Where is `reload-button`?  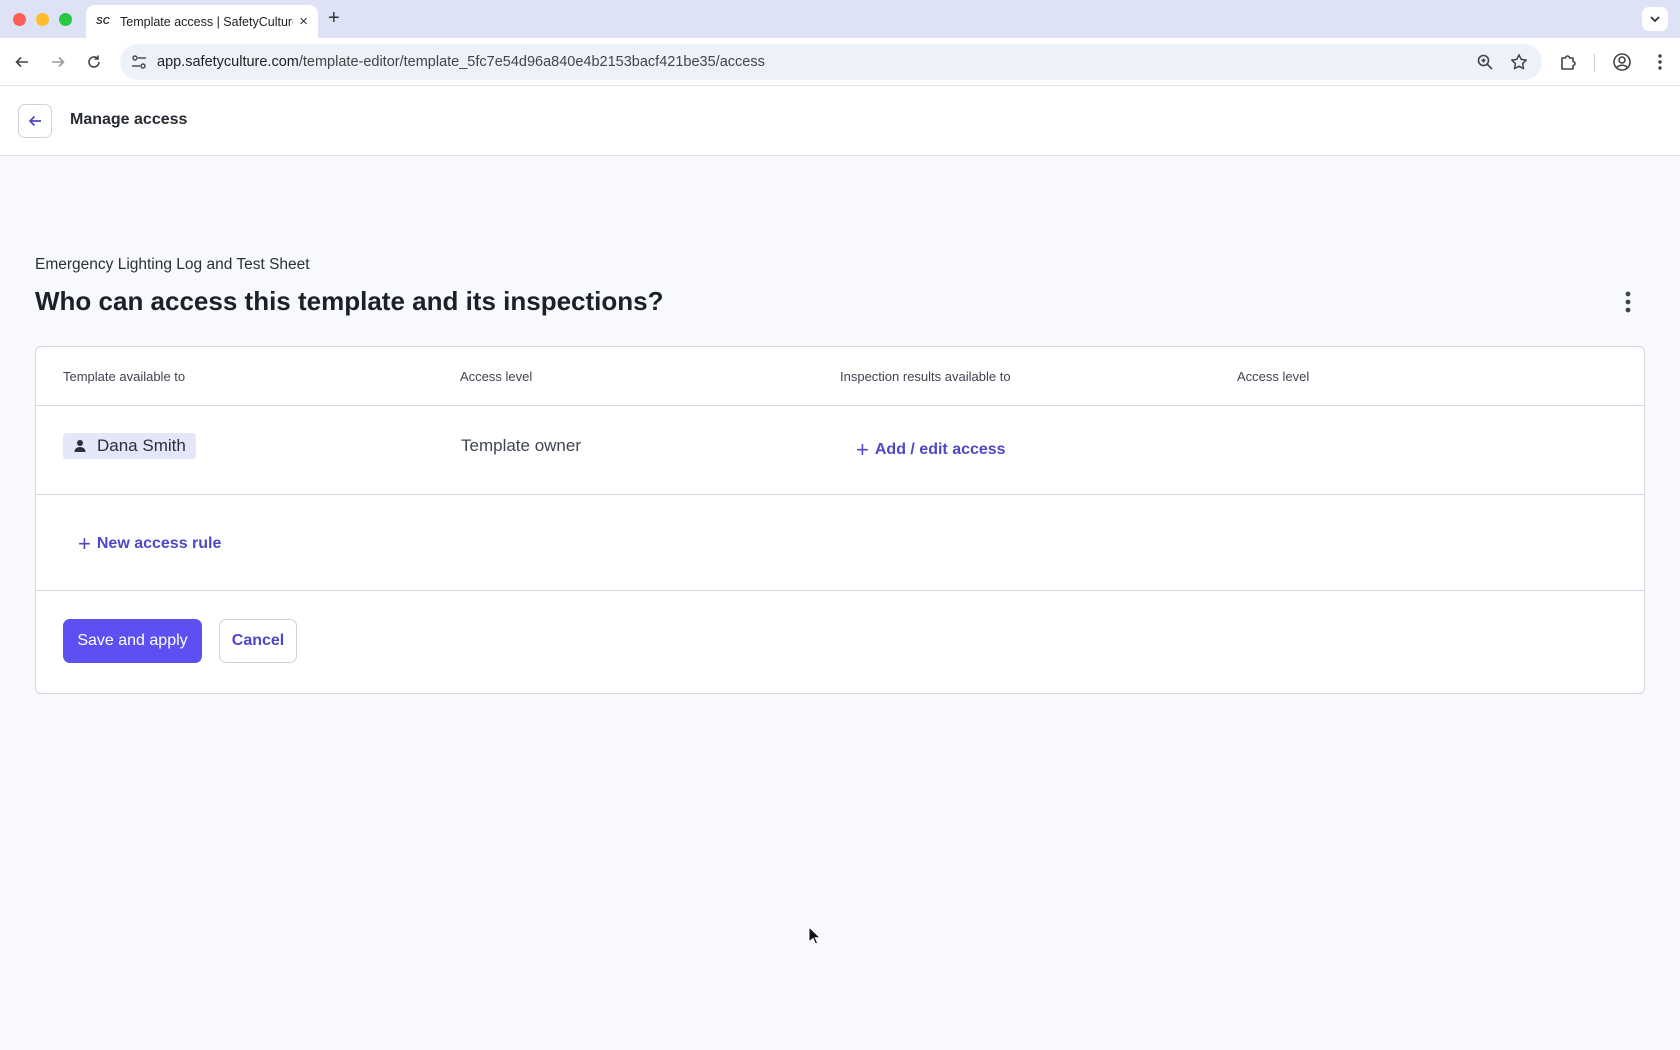 reload-button is located at coordinates (94, 62).